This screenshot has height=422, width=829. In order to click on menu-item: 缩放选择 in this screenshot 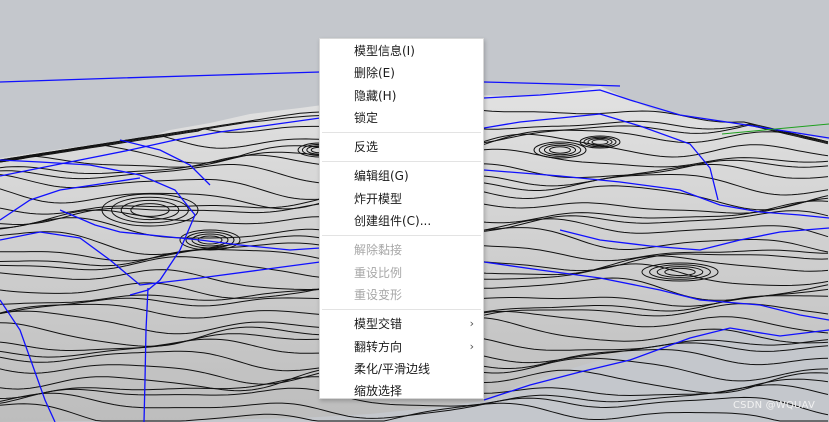, I will do `click(401, 391)`.